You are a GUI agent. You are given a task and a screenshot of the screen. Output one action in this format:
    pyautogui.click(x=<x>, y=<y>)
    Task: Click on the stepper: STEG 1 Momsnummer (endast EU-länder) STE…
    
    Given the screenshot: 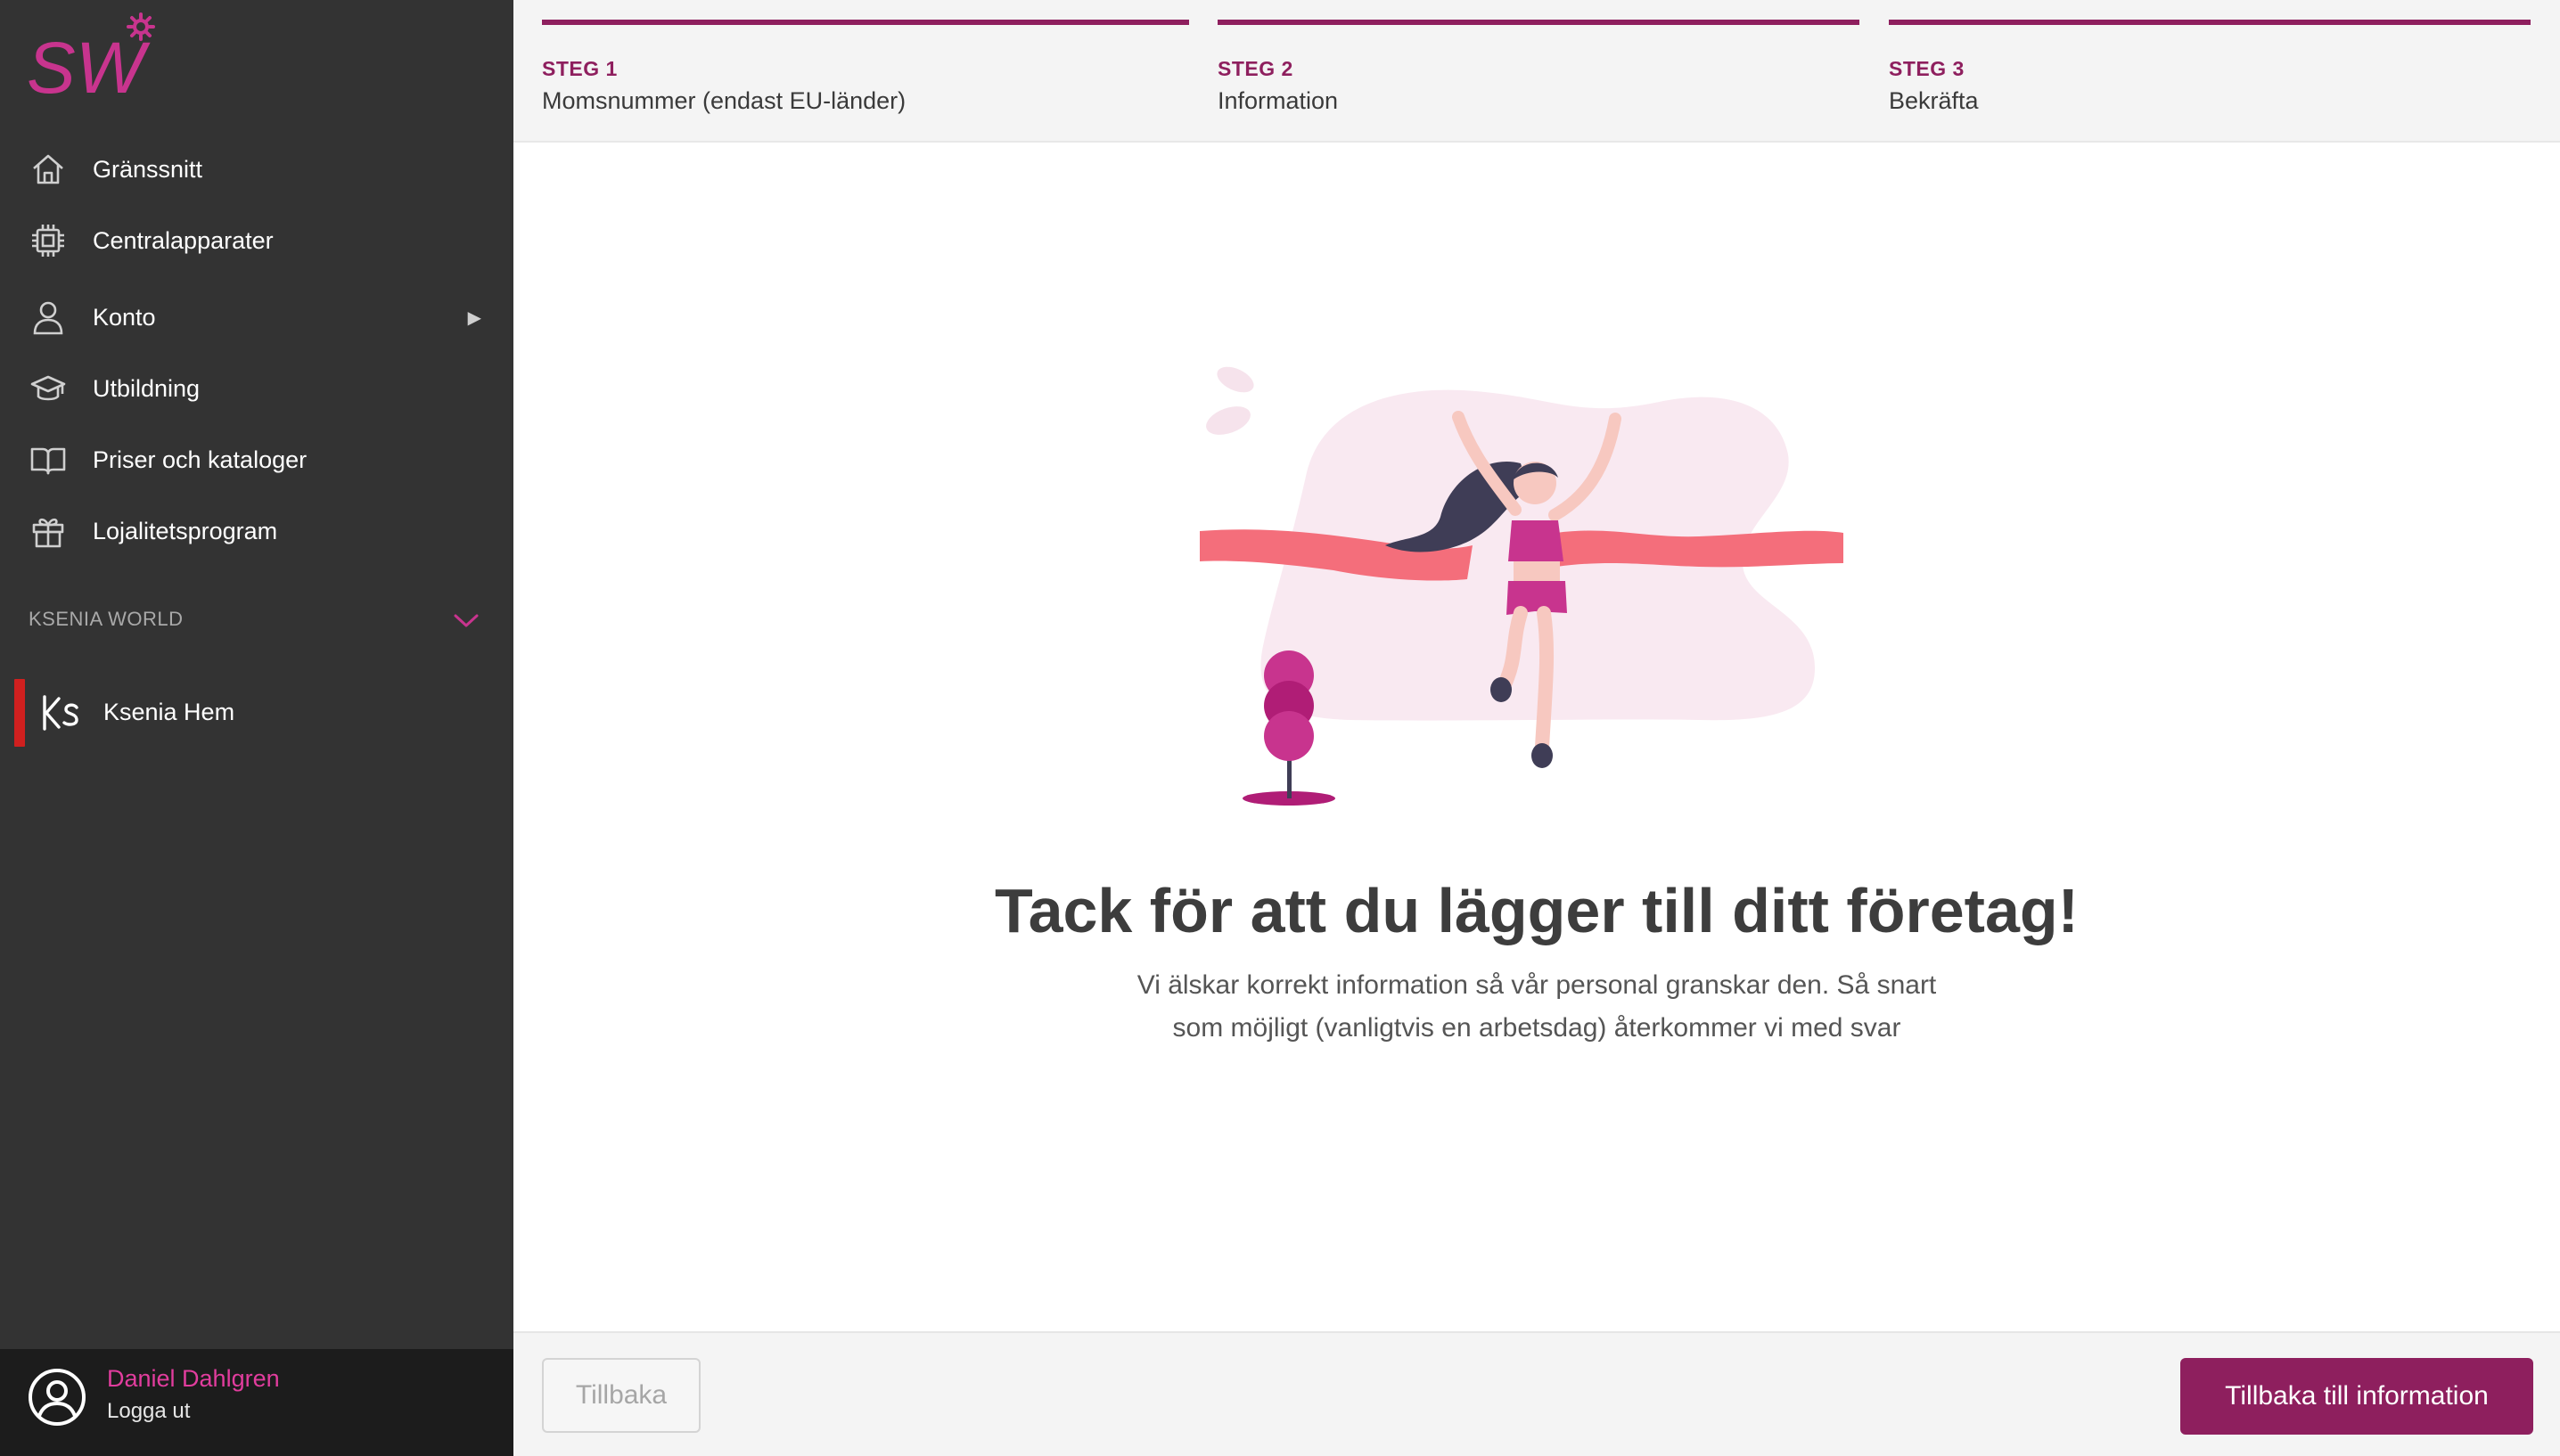 What is the action you would take?
    pyautogui.click(x=1536, y=71)
    